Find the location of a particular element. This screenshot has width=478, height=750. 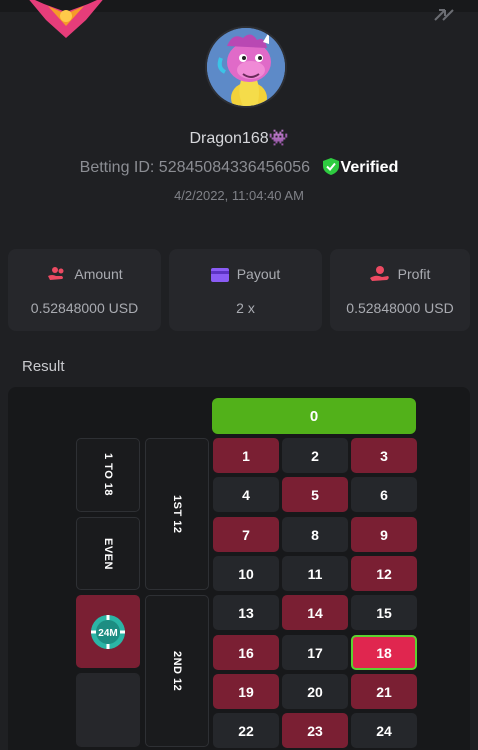

bet-chip-label: 24M is located at coordinates (107, 633).